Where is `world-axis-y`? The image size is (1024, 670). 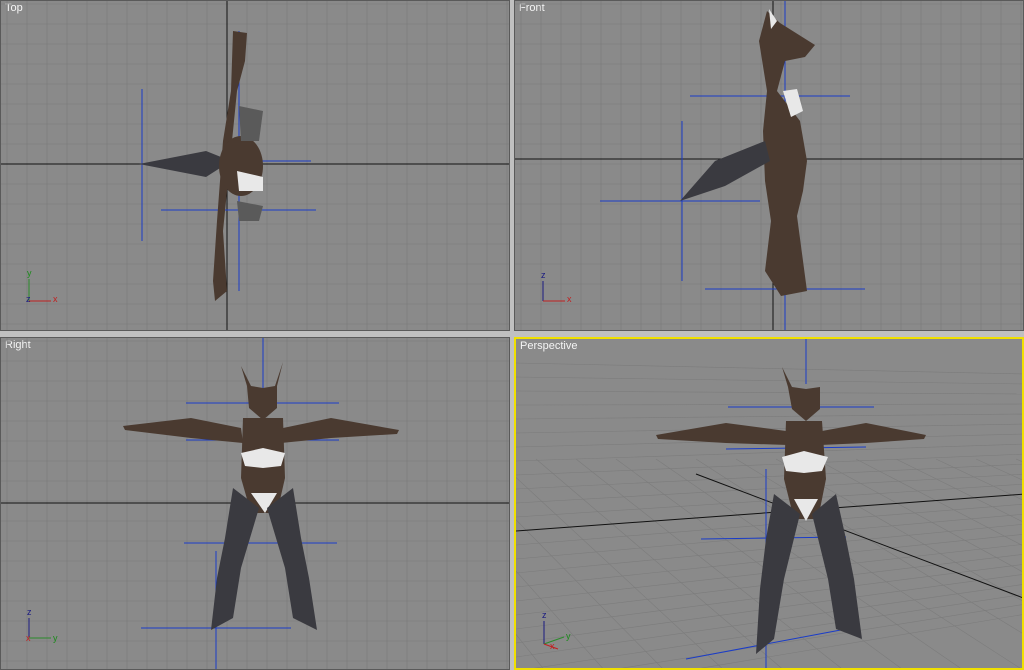
world-axis-y is located at coordinates (858, 536).